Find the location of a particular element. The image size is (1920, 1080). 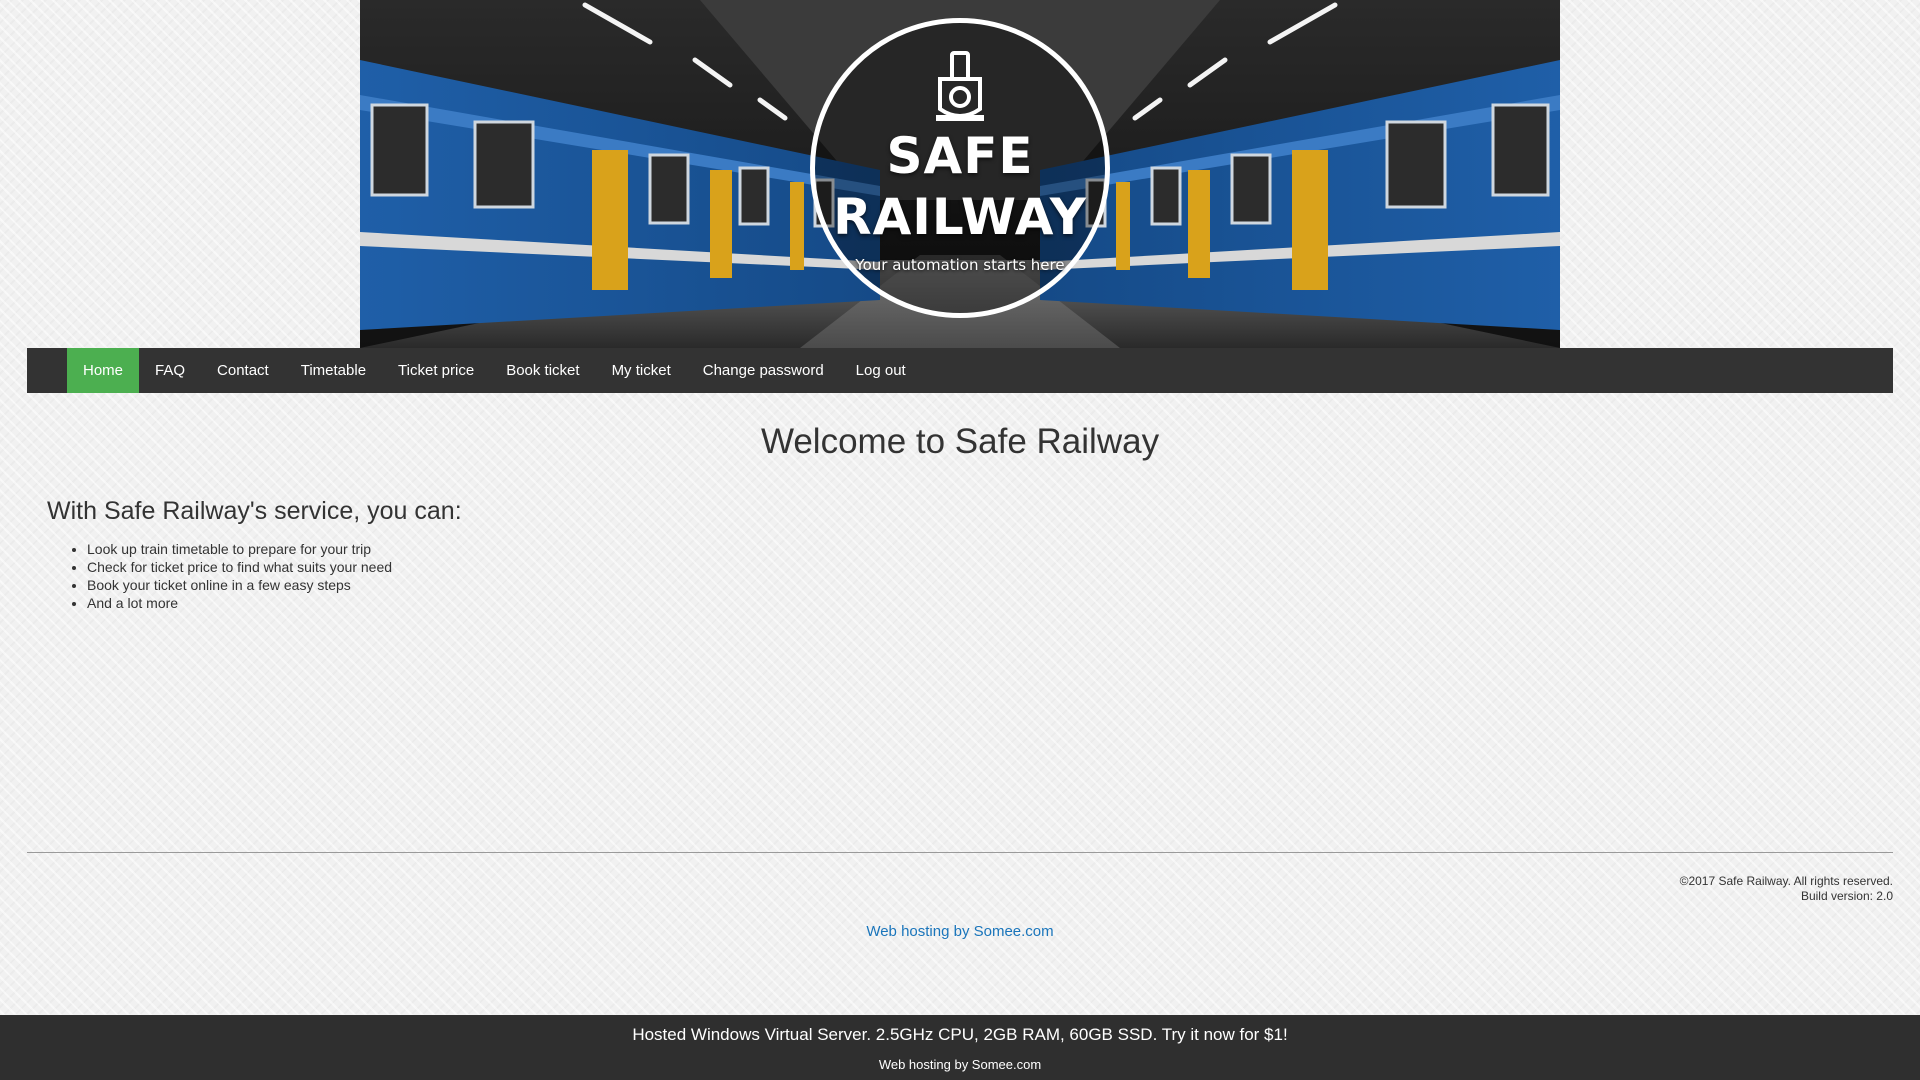

nav-item-log-out: Log out is located at coordinates (881, 370).